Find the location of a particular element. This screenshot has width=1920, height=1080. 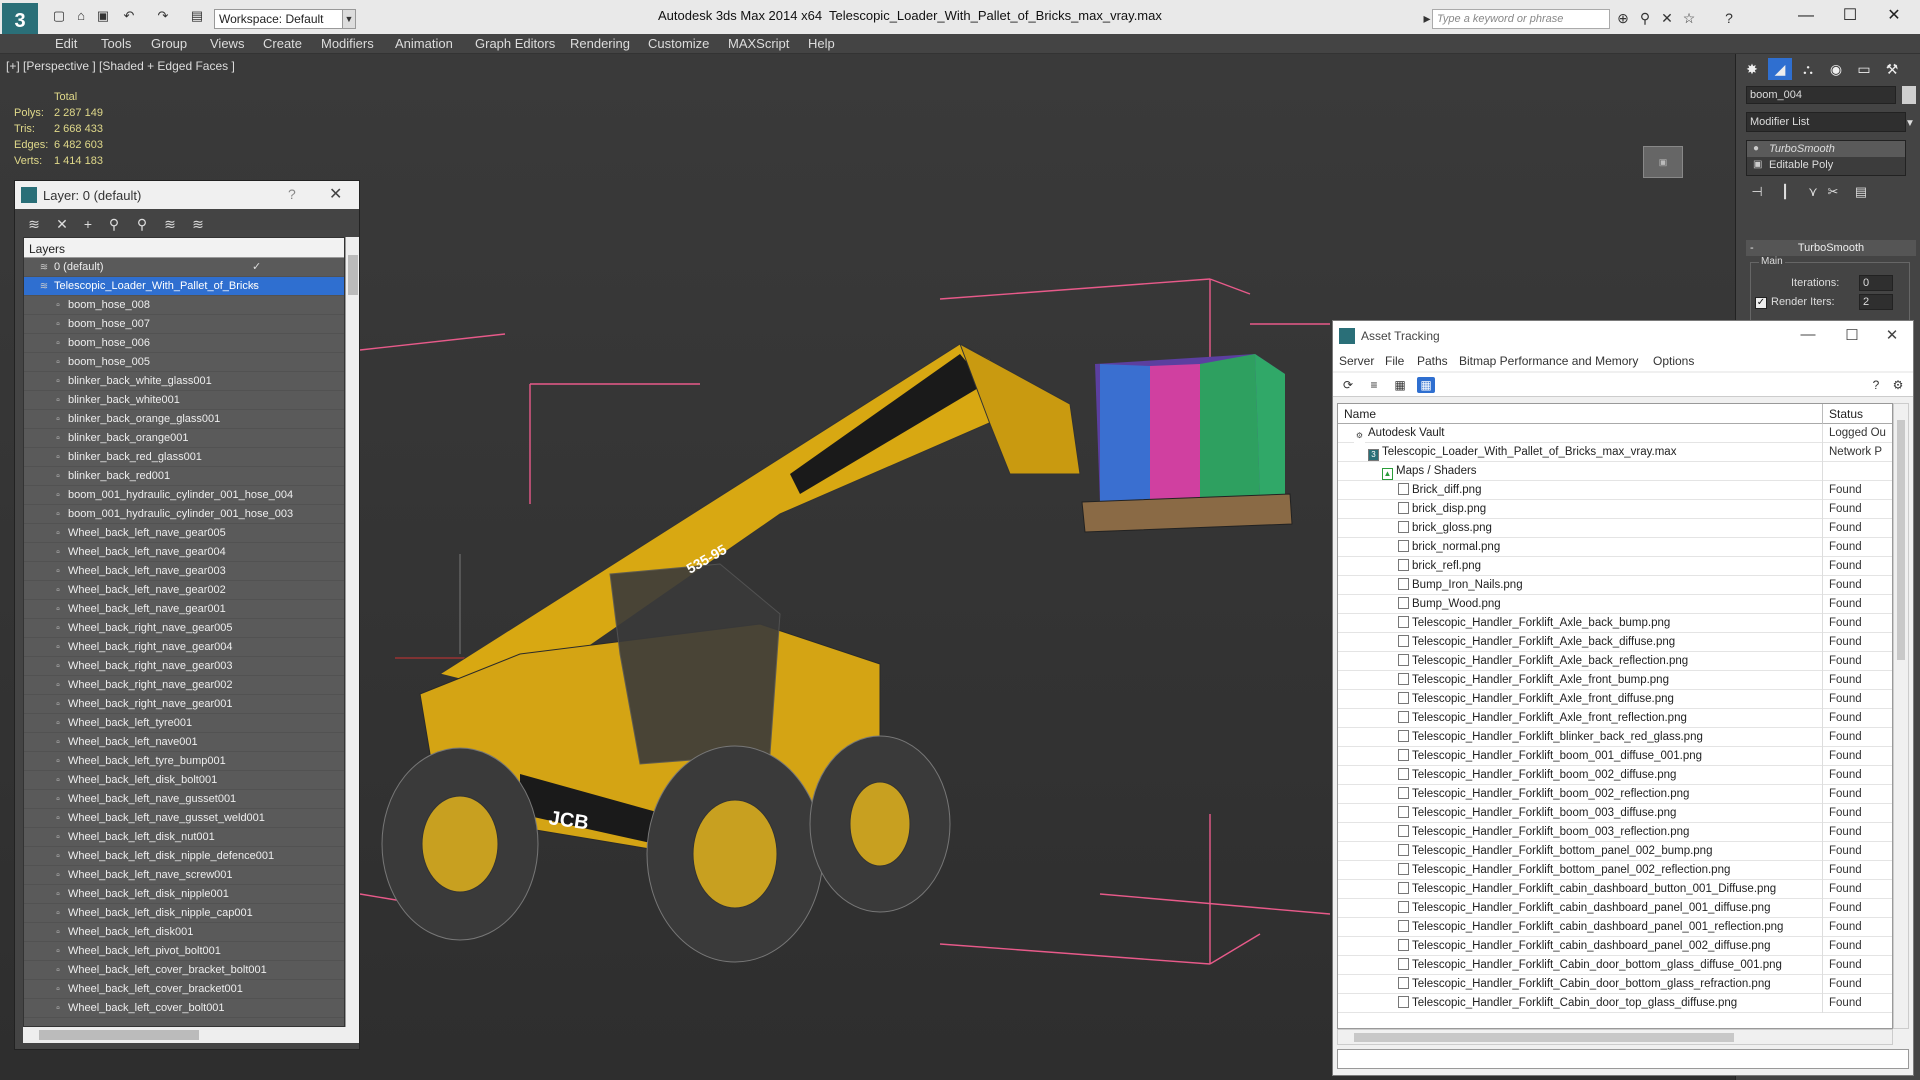

asset-row: Bump_Iron_Nails.png Found is located at coordinates (1615, 585).